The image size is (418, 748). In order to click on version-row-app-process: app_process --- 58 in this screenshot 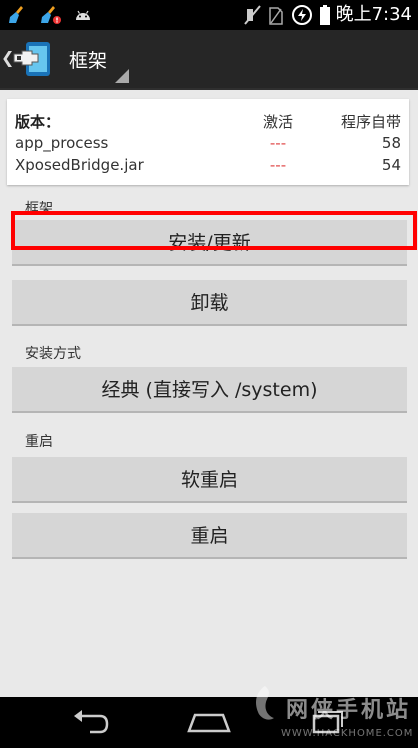, I will do `click(208, 144)`.